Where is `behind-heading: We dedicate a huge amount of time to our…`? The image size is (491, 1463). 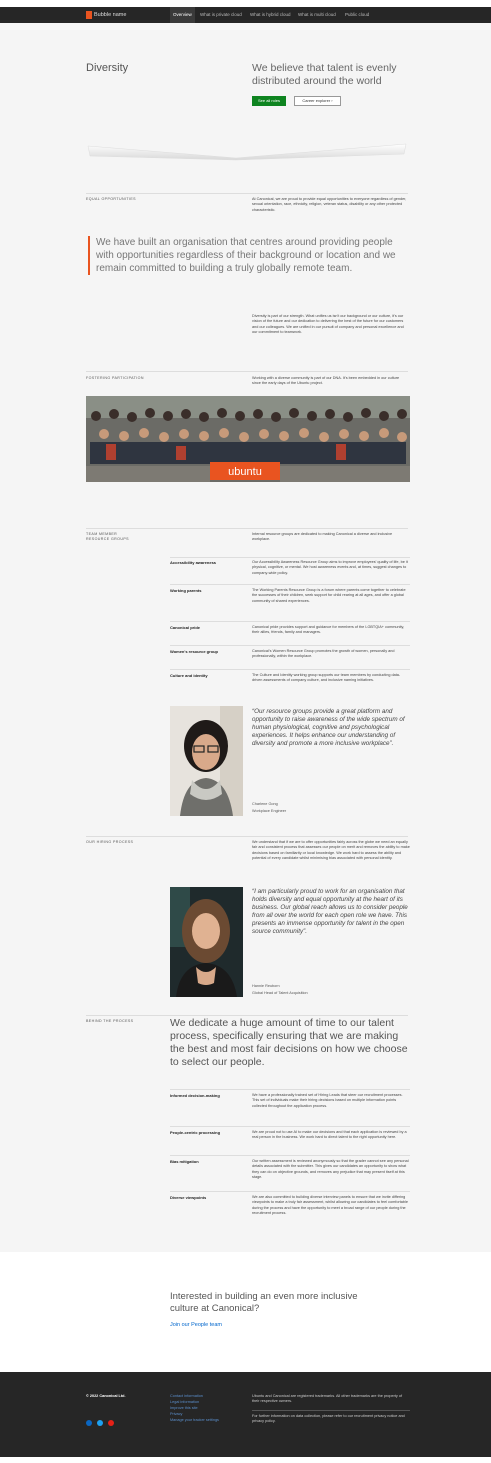
behind-heading: We dedicate a huge amount of time to our… is located at coordinates (289, 1042).